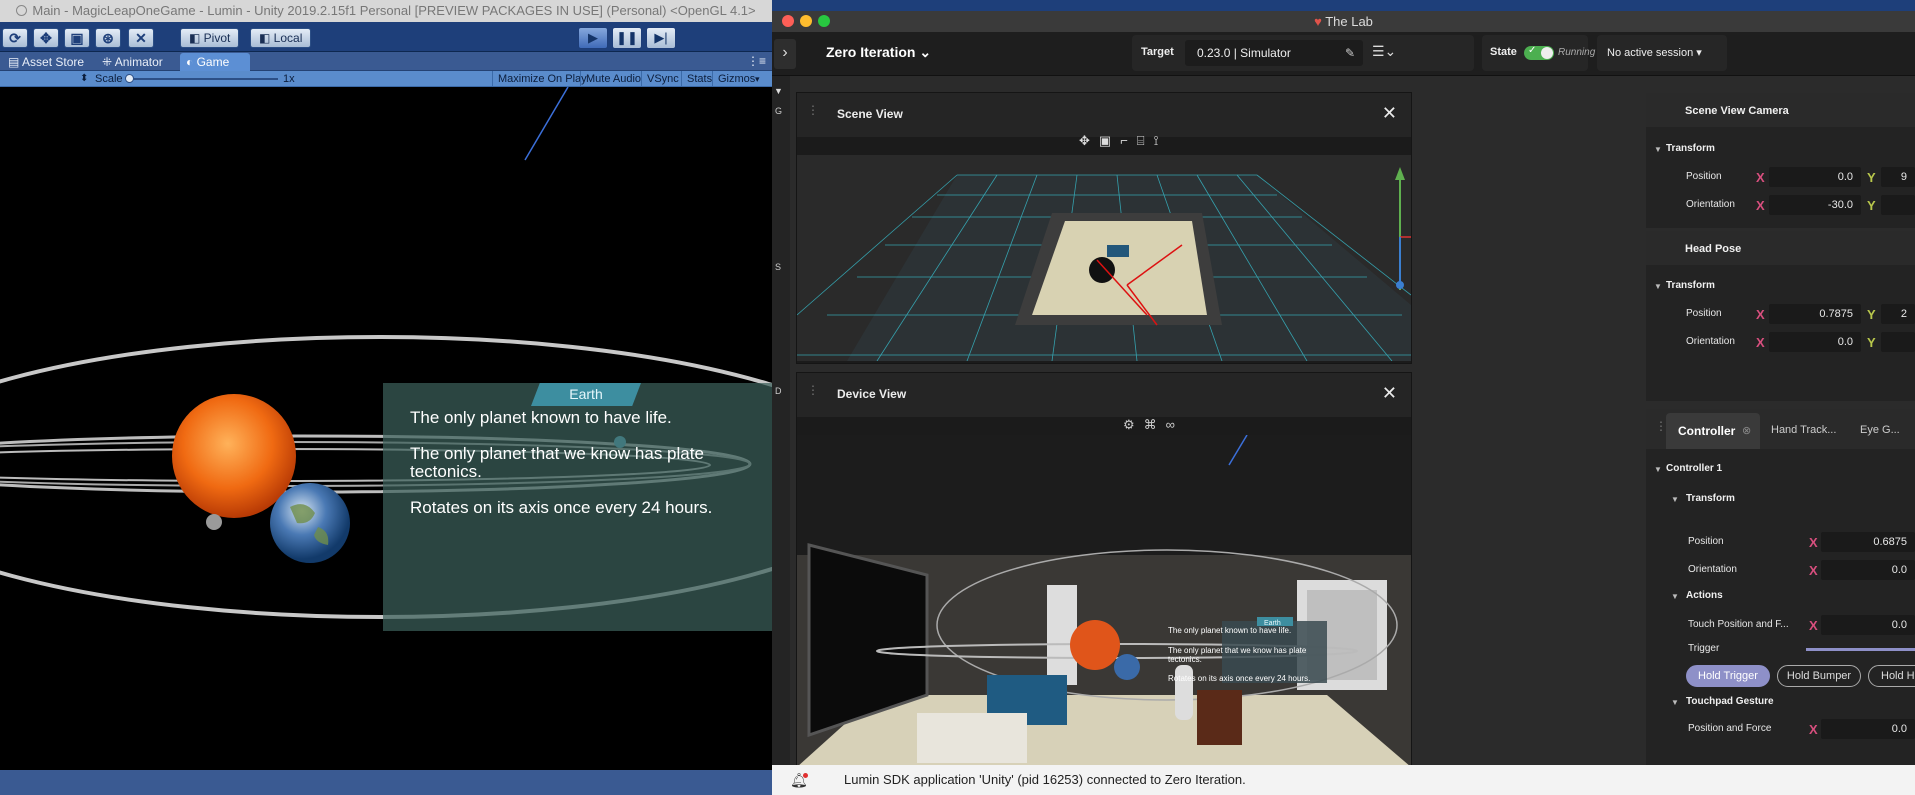 Image resolution: width=1915 pixels, height=795 pixels. I want to click on tab-controller: Controller ⊗, so click(1713, 431).